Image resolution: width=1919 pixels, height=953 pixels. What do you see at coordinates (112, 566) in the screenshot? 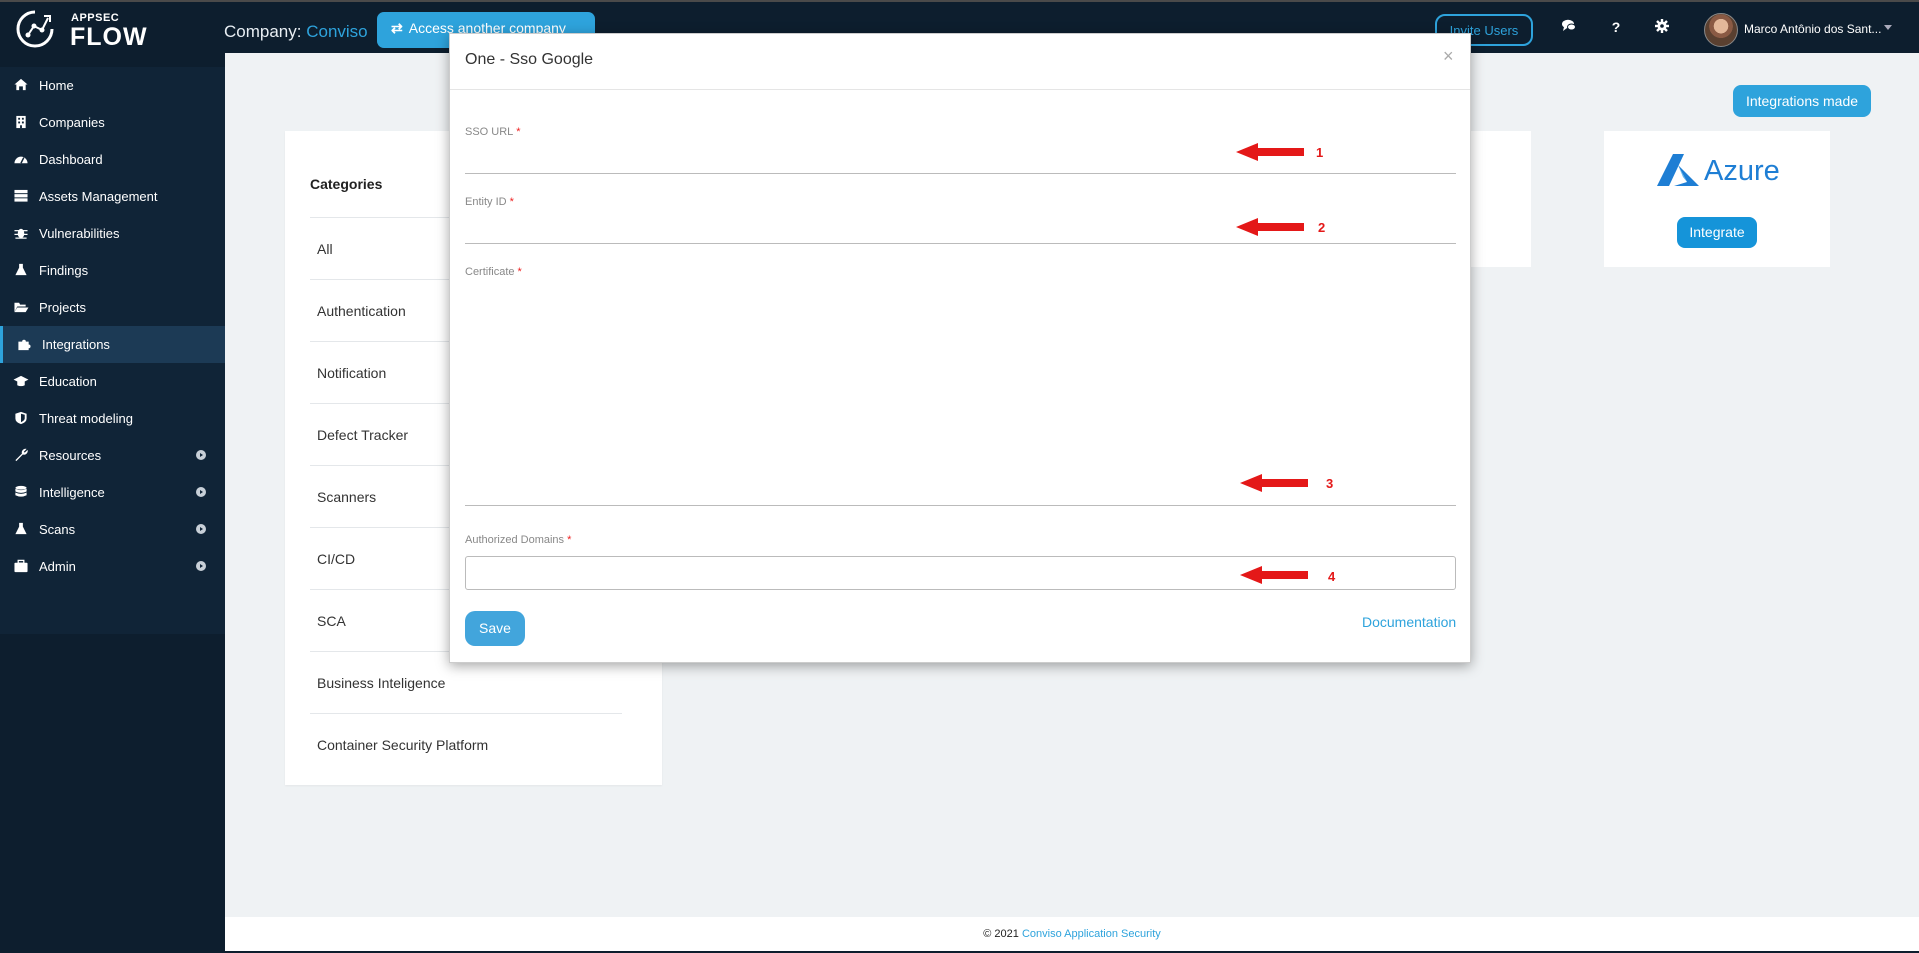
I see `sidebar-item-admin: Admin` at bounding box center [112, 566].